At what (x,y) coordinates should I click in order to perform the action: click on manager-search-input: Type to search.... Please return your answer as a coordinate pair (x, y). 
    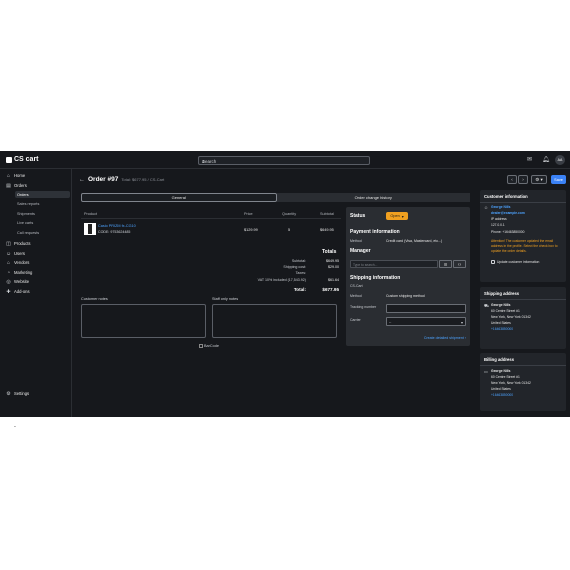
    Looking at the image, I should click on (394, 264).